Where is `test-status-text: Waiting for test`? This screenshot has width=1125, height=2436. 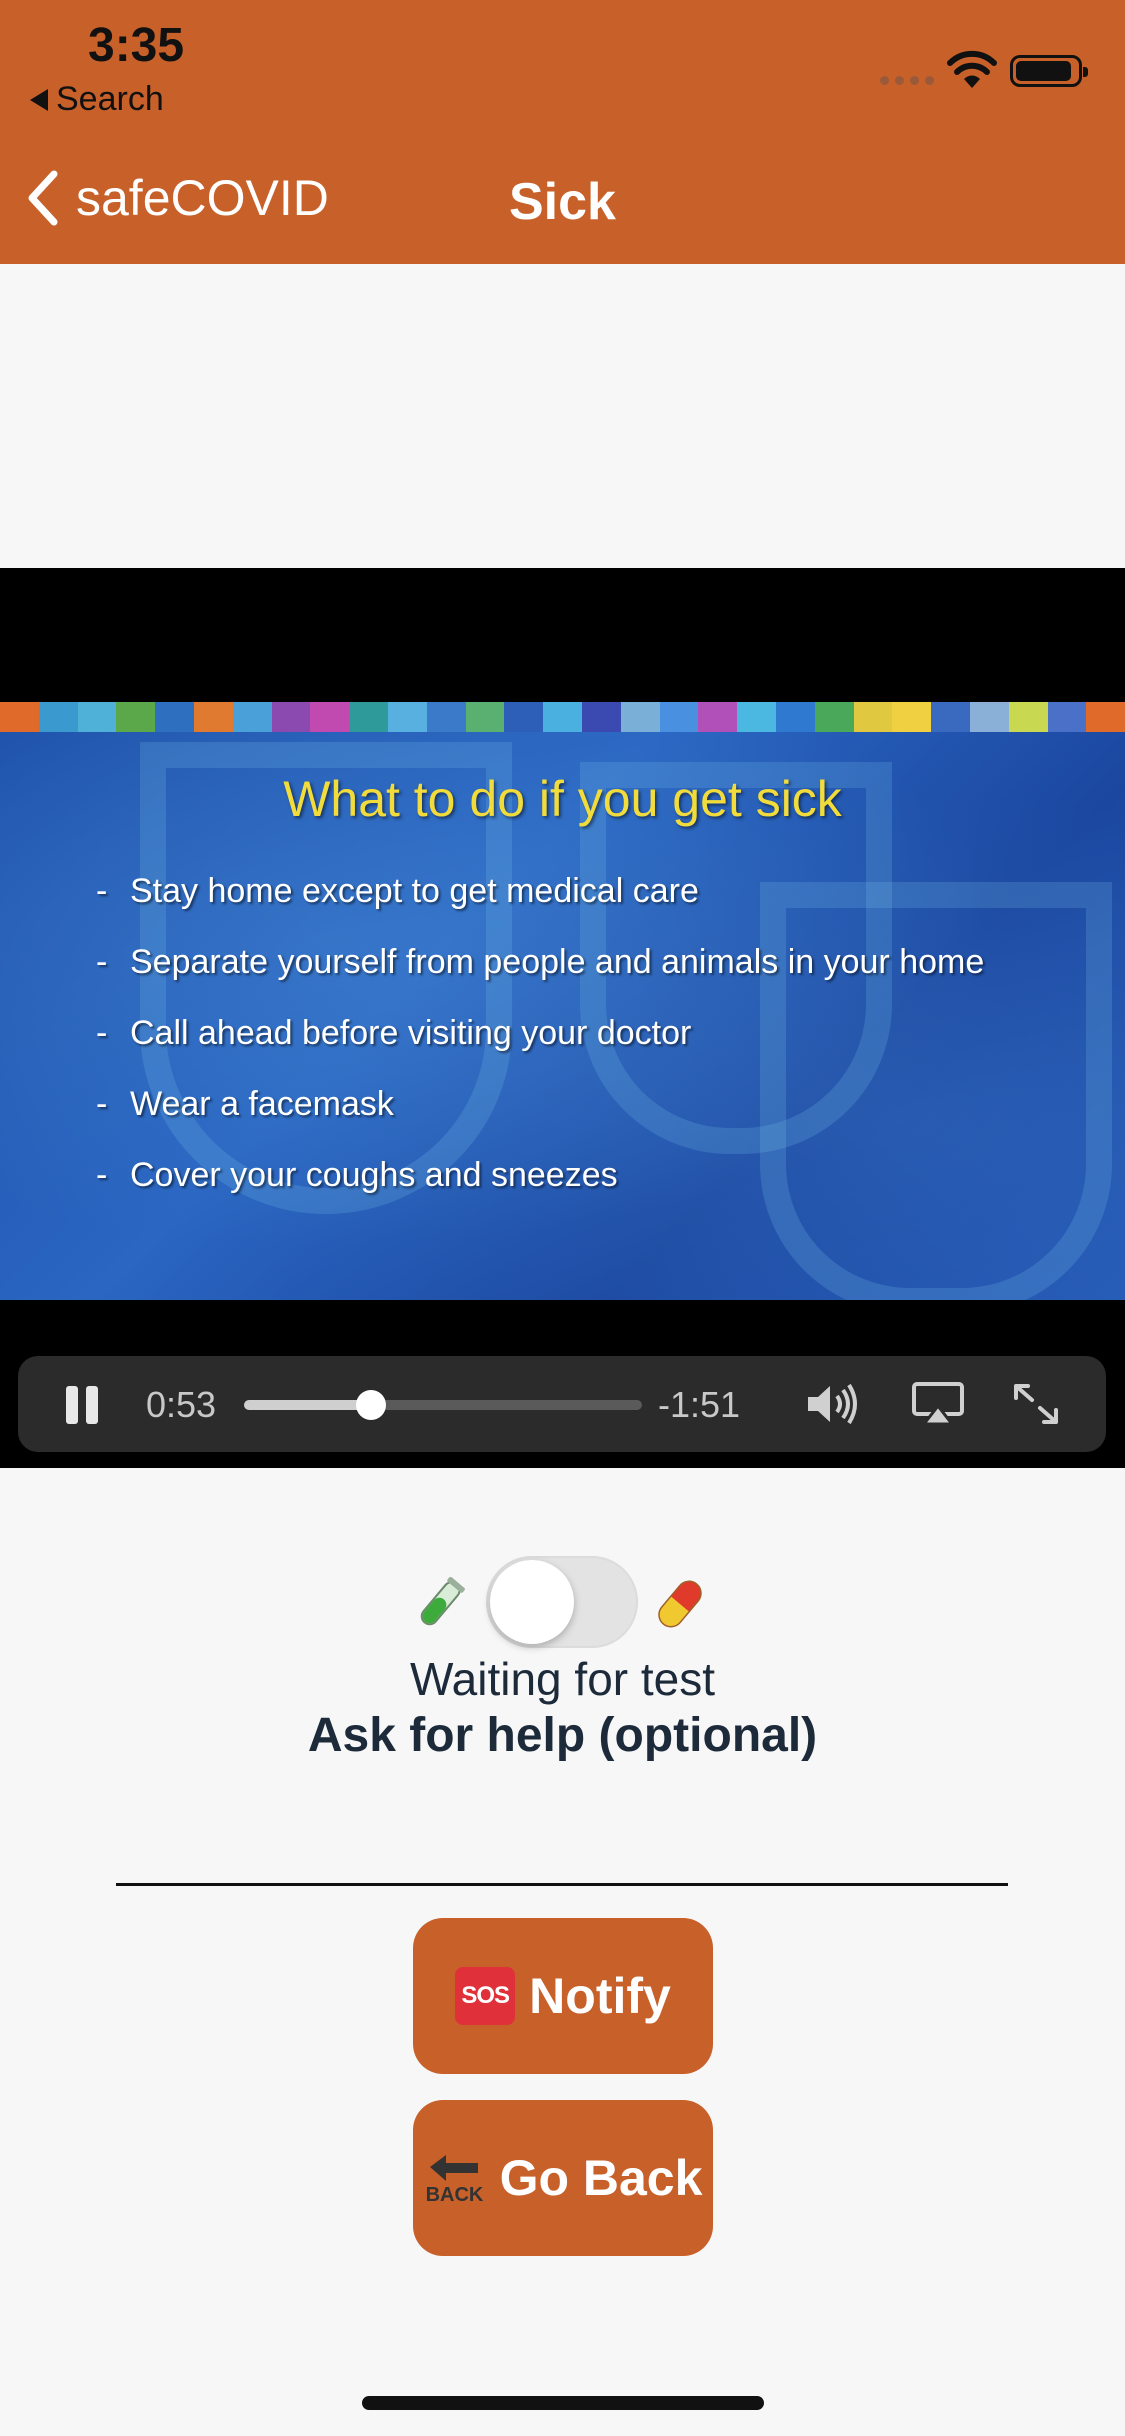
test-status-text: Waiting for test is located at coordinates (562, 1679).